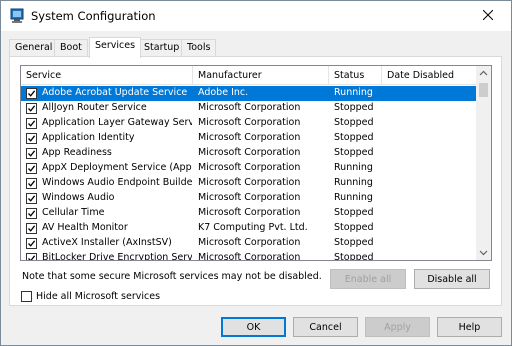  I want to click on manufacturer-cell: Adobe Inc., so click(223, 92).